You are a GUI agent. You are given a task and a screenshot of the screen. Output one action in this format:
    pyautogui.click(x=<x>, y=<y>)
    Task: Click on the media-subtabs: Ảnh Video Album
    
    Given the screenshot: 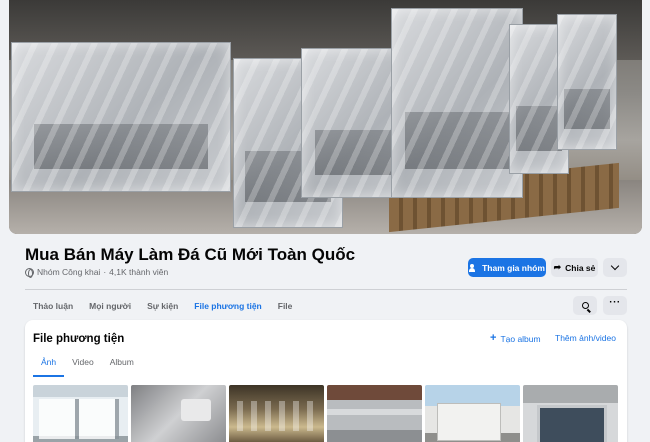 What is the action you would take?
    pyautogui.click(x=87, y=364)
    